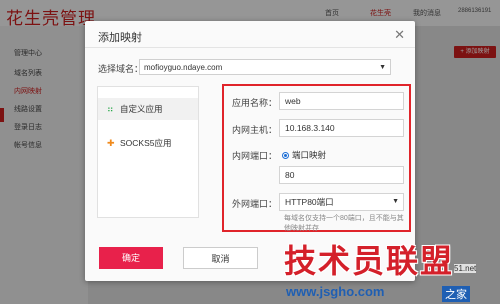 The width and height of the screenshot is (500, 304). I want to click on domain-select: mofioyguo.ndaye.com ▼, so click(265, 67).